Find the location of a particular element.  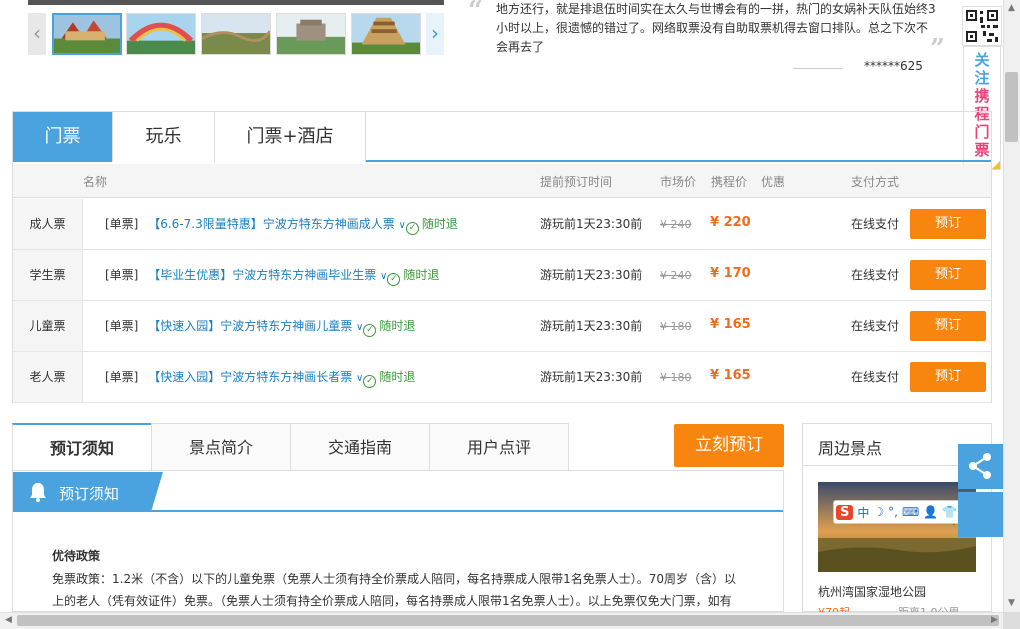

quote-open-icon: “ is located at coordinates (475, 13).